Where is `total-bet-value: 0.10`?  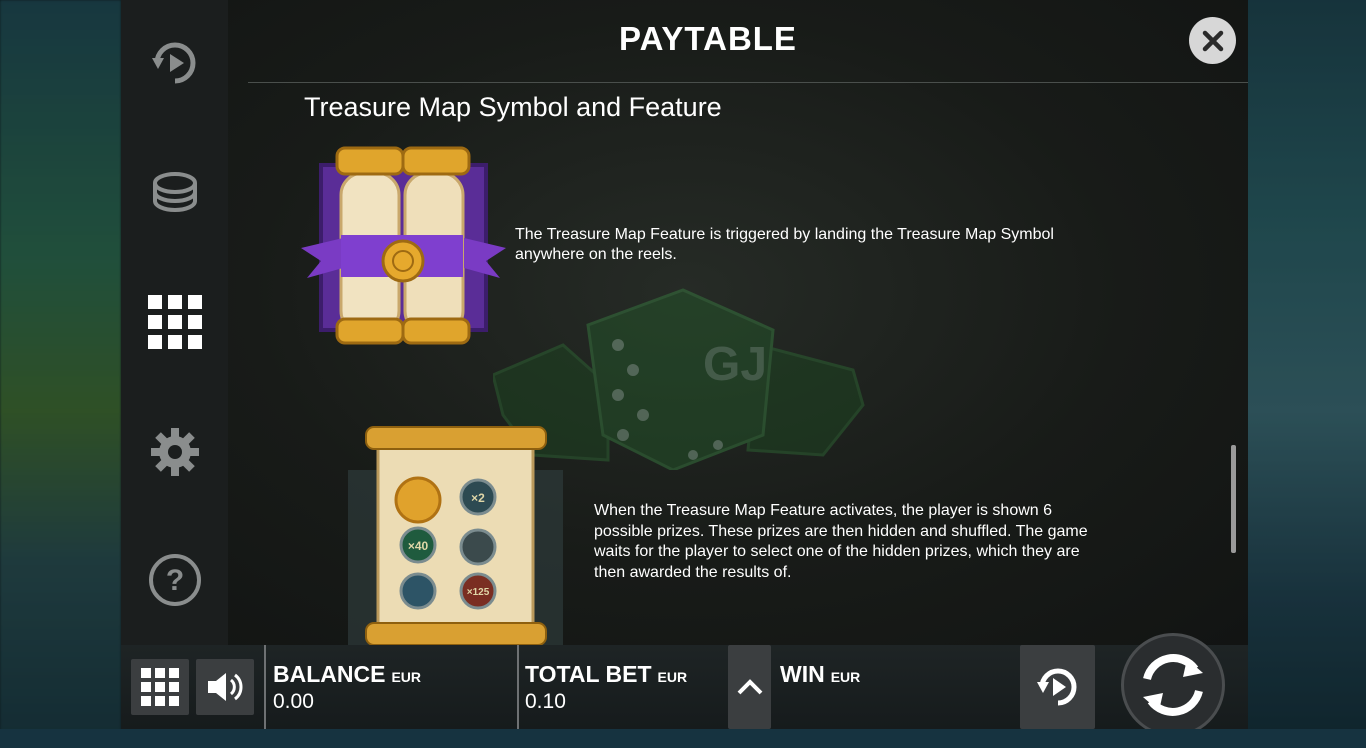 total-bet-value: 0.10 is located at coordinates (545, 701).